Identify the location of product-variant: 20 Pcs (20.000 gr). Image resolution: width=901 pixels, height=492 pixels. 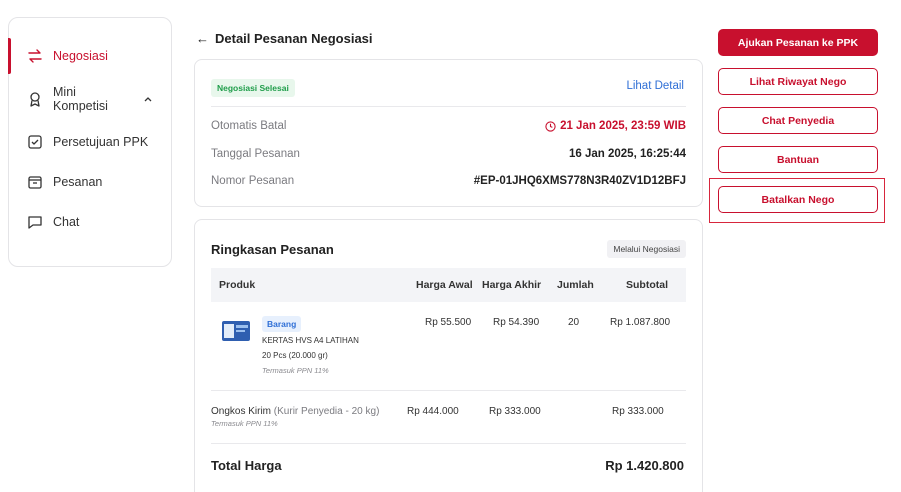
(295, 355).